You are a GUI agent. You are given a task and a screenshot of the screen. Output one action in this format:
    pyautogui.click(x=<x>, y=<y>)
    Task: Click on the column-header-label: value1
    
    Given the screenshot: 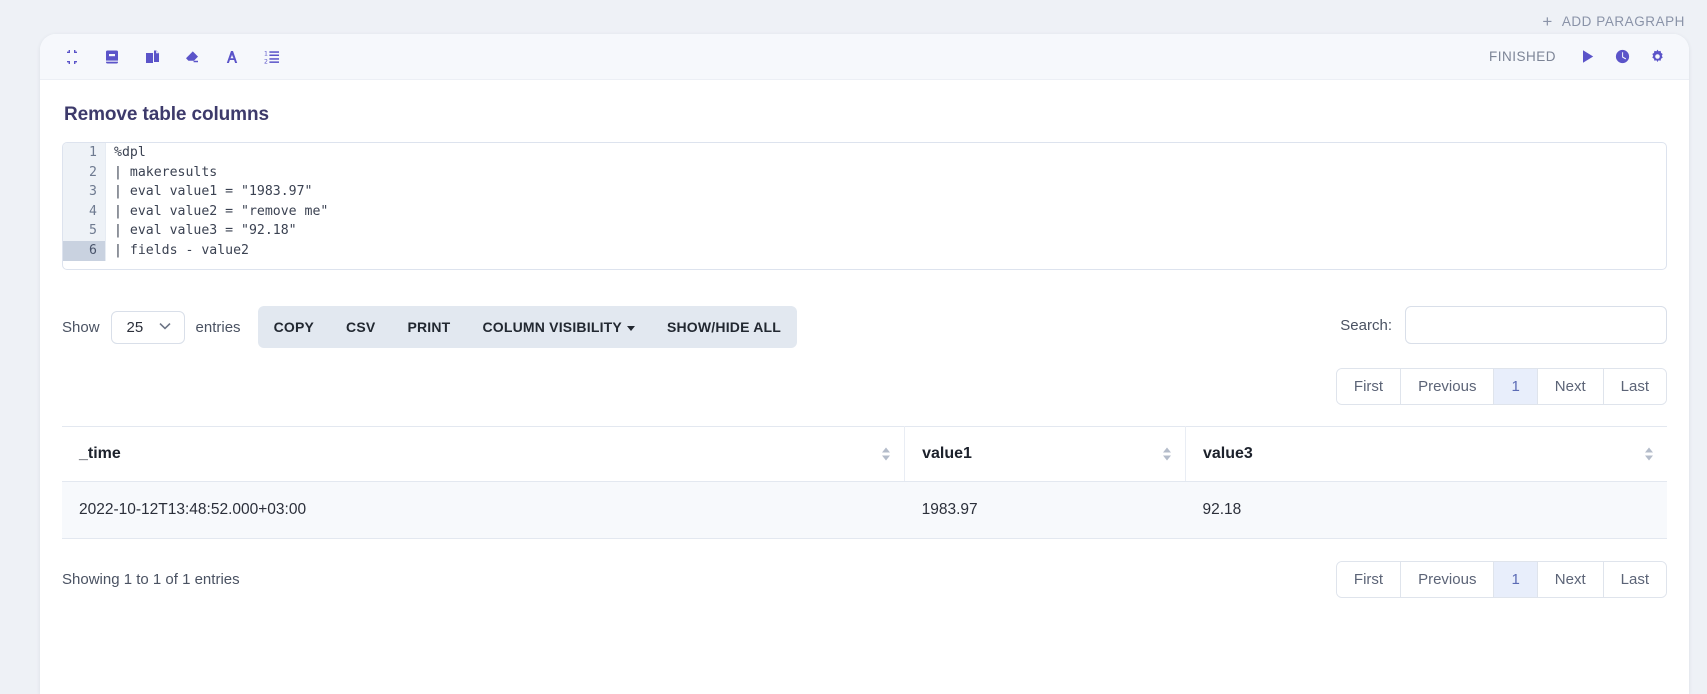 What is the action you would take?
    pyautogui.click(x=947, y=453)
    